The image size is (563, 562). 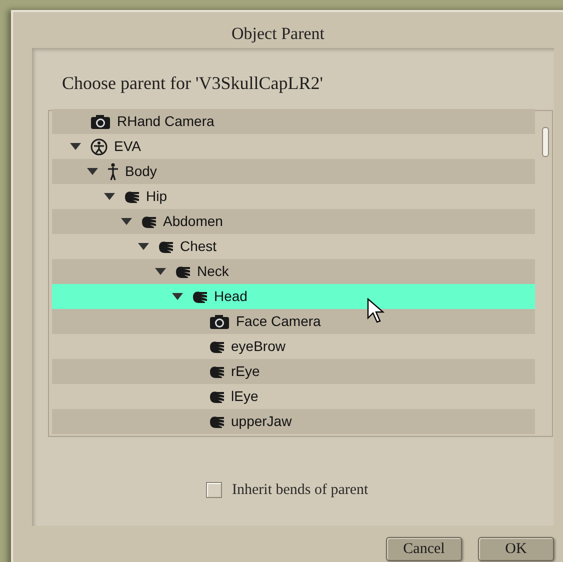 I want to click on item-label: Abdomen, so click(x=193, y=221).